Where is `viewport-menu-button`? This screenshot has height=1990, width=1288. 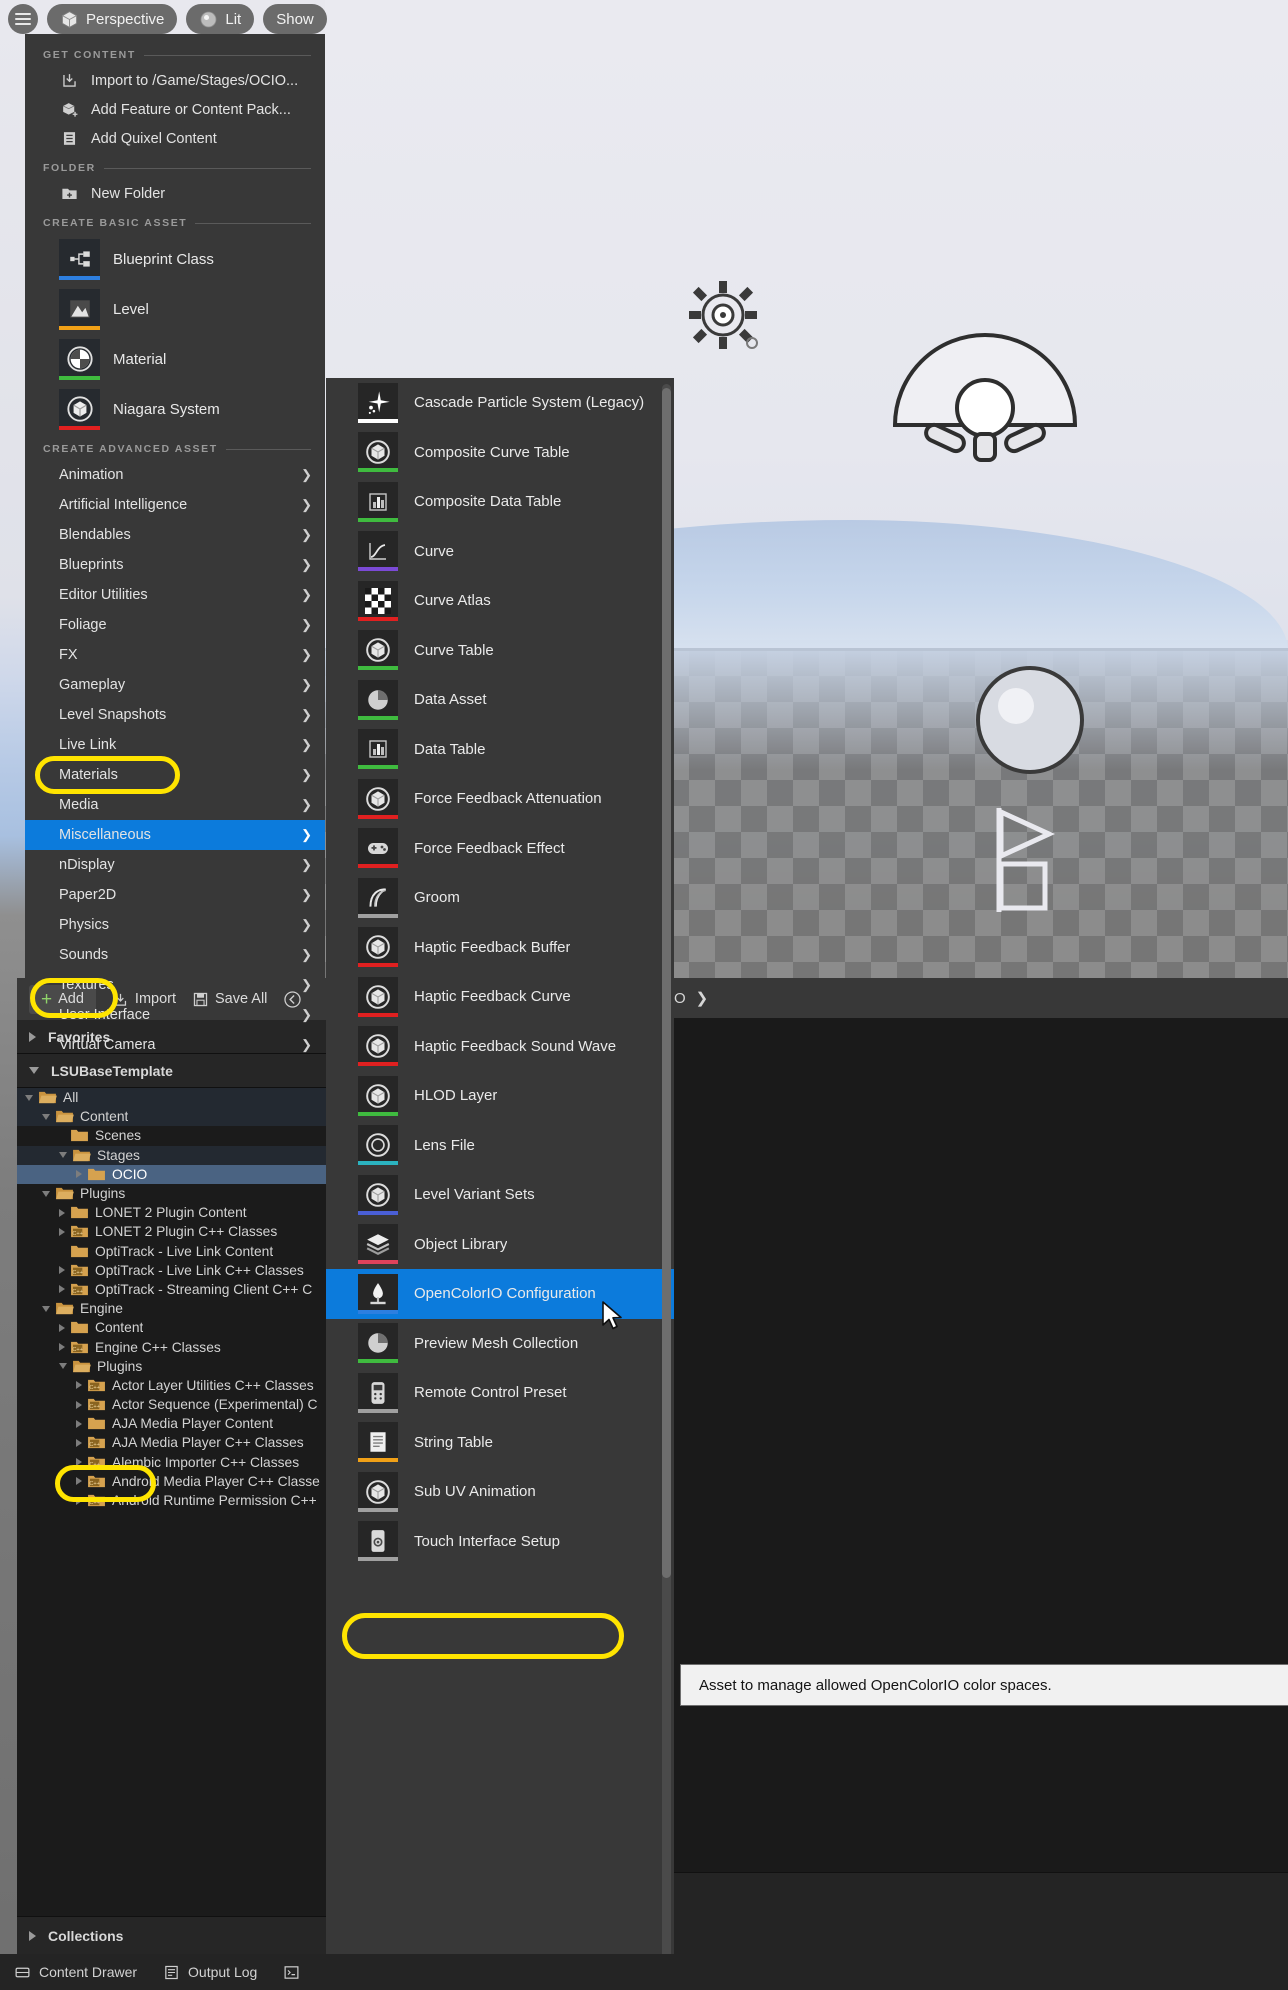 viewport-menu-button is located at coordinates (23, 19).